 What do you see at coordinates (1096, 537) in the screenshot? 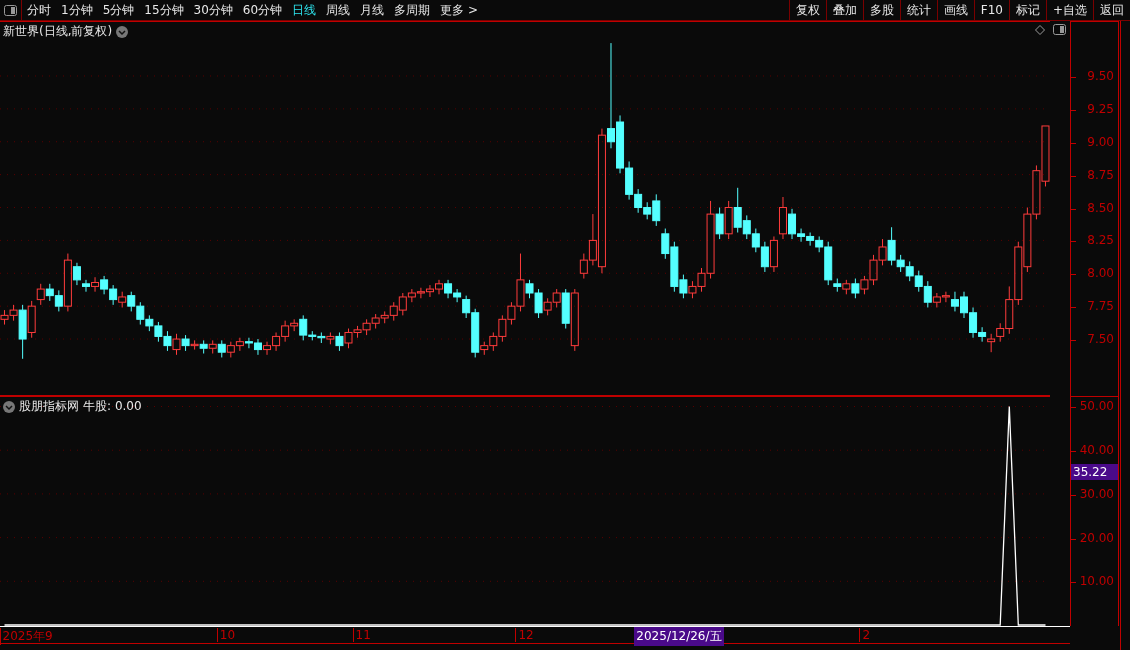
I see `axis-label: 20.00` at bounding box center [1096, 537].